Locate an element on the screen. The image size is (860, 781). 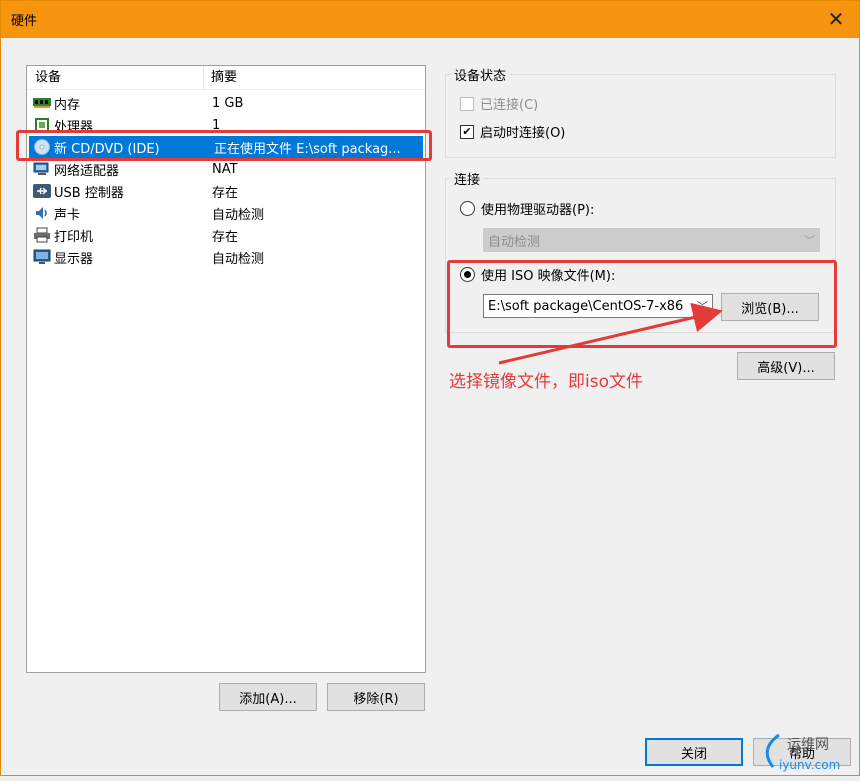
device-name: 新 CD/DVD (IDE) is located at coordinates (107, 149).